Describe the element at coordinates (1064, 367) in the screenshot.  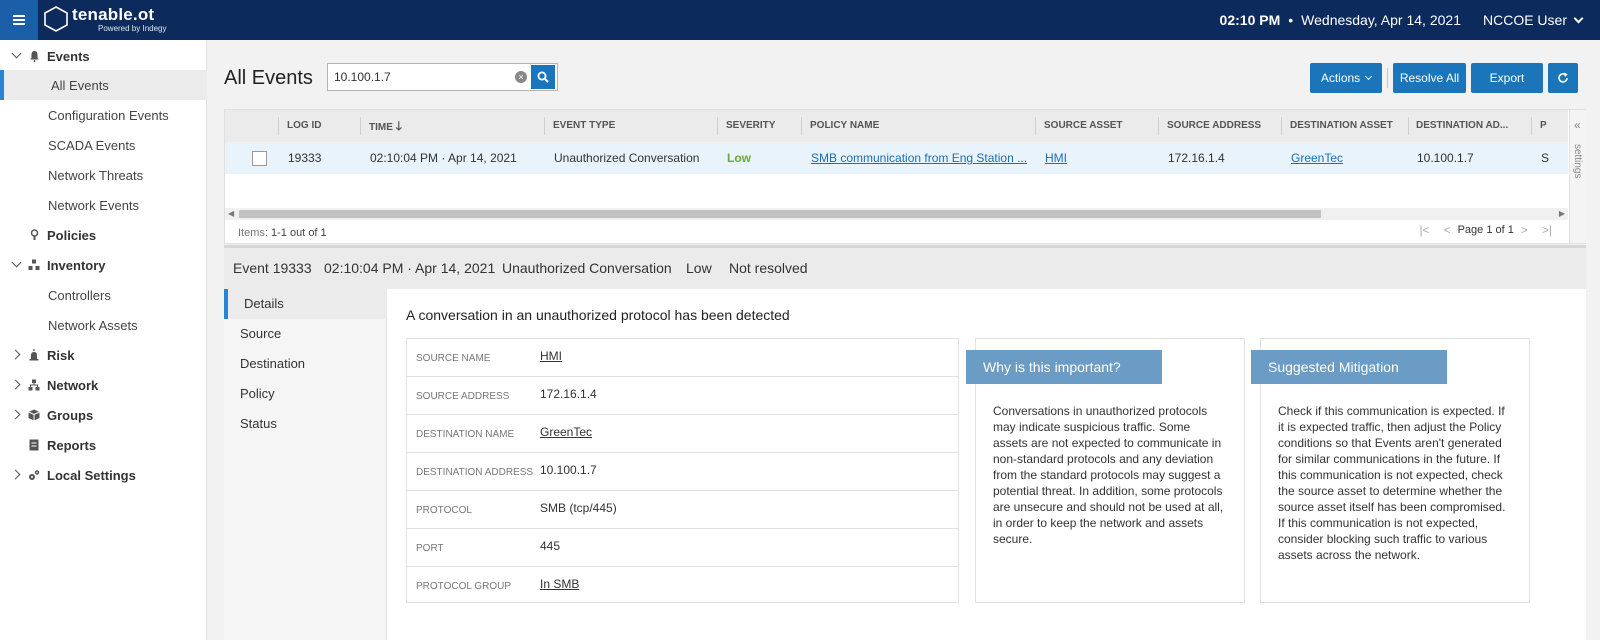
I see `why-important-title: Why is this important?` at that location.